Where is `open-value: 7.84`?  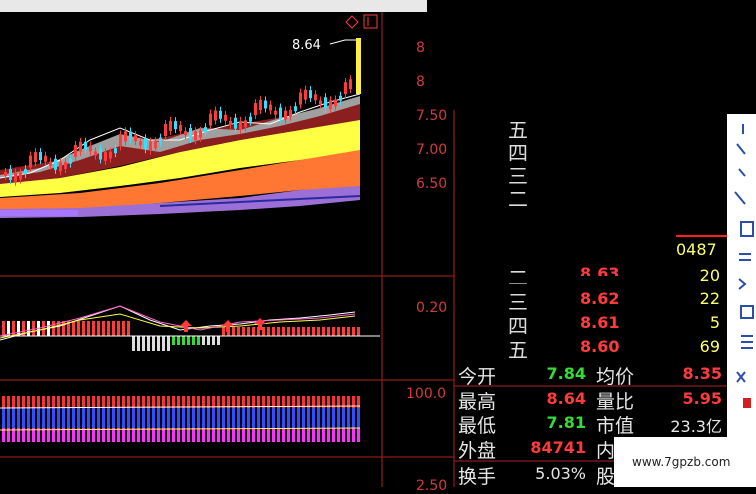 open-value: 7.84 is located at coordinates (566, 373).